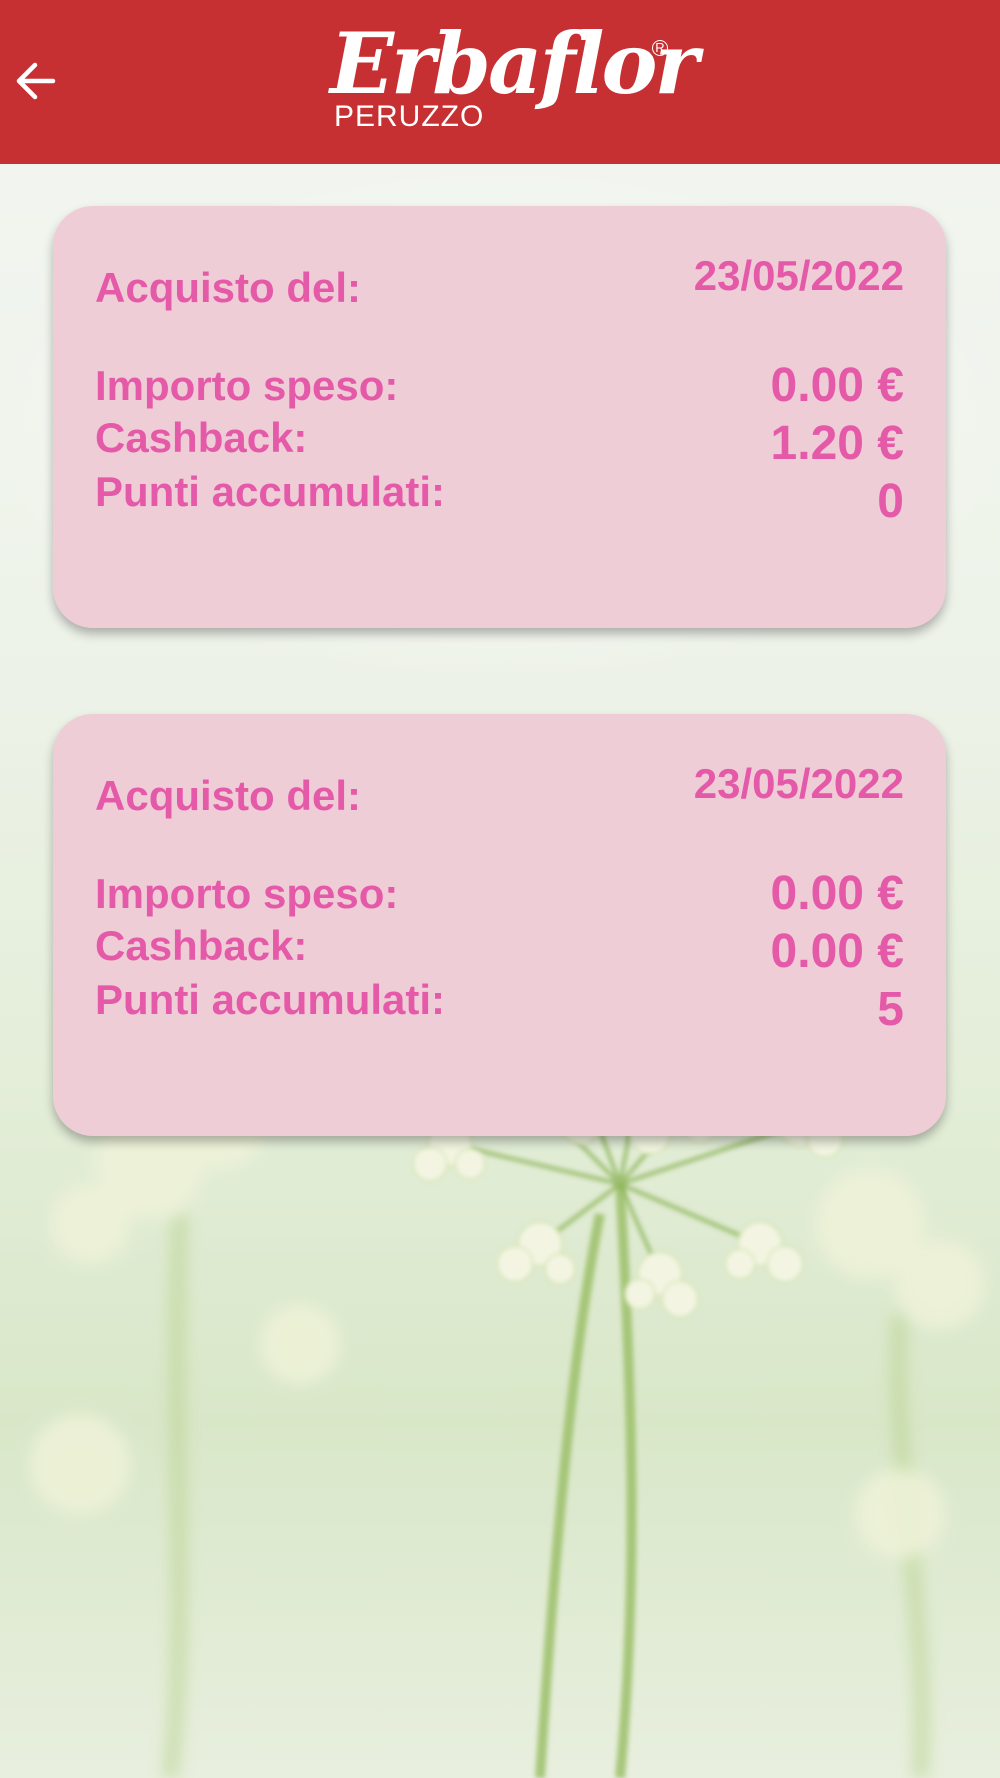 The height and width of the screenshot is (1778, 1000). I want to click on points-value: 0, so click(890, 501).